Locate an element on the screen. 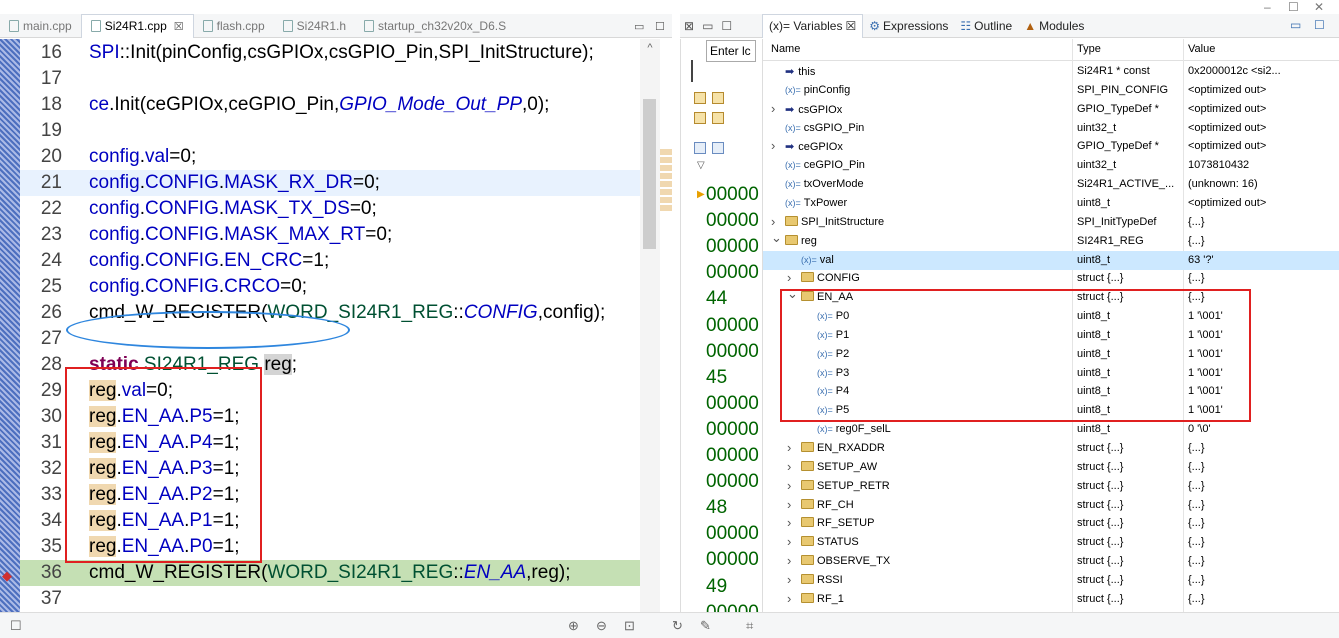 Image resolution: width=1339 pixels, height=638 pixels. zoom-in-icon: ⊕ is located at coordinates (573, 626).